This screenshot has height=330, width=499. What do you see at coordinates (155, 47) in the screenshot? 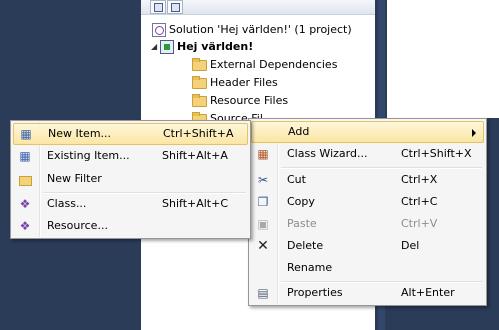
I see `collapse-triangle-icon: ◢` at bounding box center [155, 47].